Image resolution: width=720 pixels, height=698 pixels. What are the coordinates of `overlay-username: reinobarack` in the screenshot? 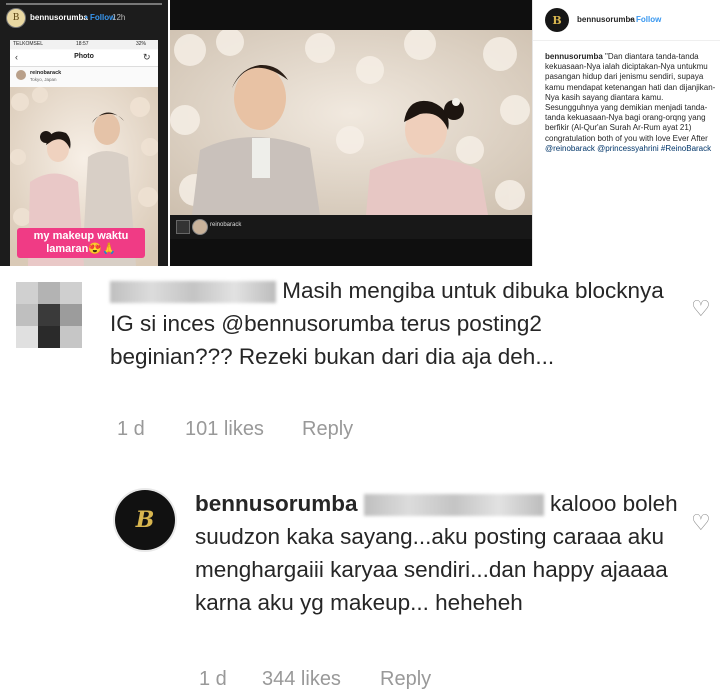 It's located at (225, 225).